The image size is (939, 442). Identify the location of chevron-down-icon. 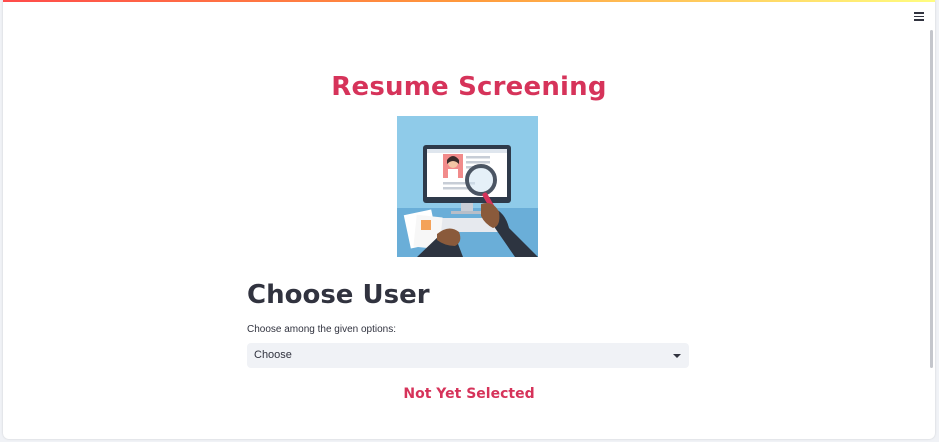
(677, 356).